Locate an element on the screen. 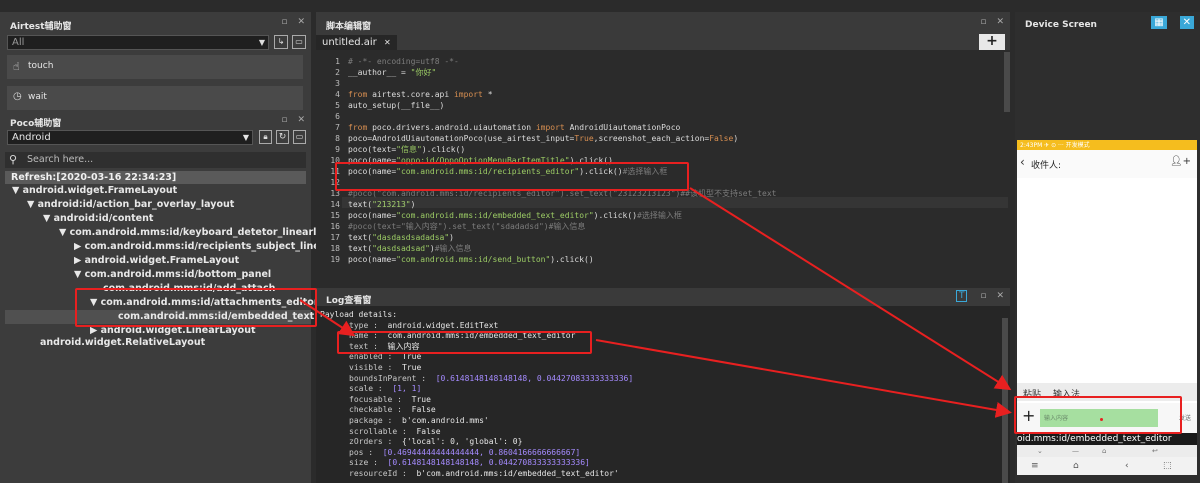  tree-node: ▼ android:id/content is located at coordinates (98, 219).